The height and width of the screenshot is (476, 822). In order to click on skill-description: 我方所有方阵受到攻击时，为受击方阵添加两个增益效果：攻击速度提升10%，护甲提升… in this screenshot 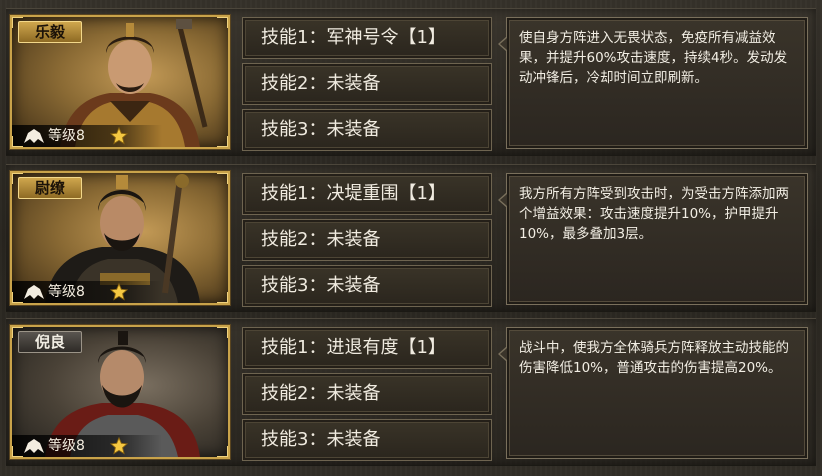, I will do `click(654, 214)`.